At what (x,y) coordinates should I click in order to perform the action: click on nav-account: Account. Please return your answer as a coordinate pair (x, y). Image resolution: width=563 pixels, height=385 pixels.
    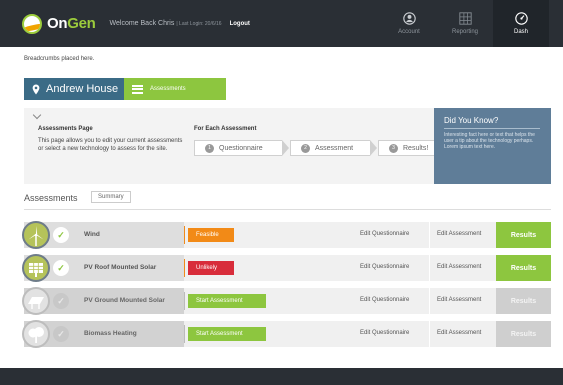
    Looking at the image, I should click on (409, 23).